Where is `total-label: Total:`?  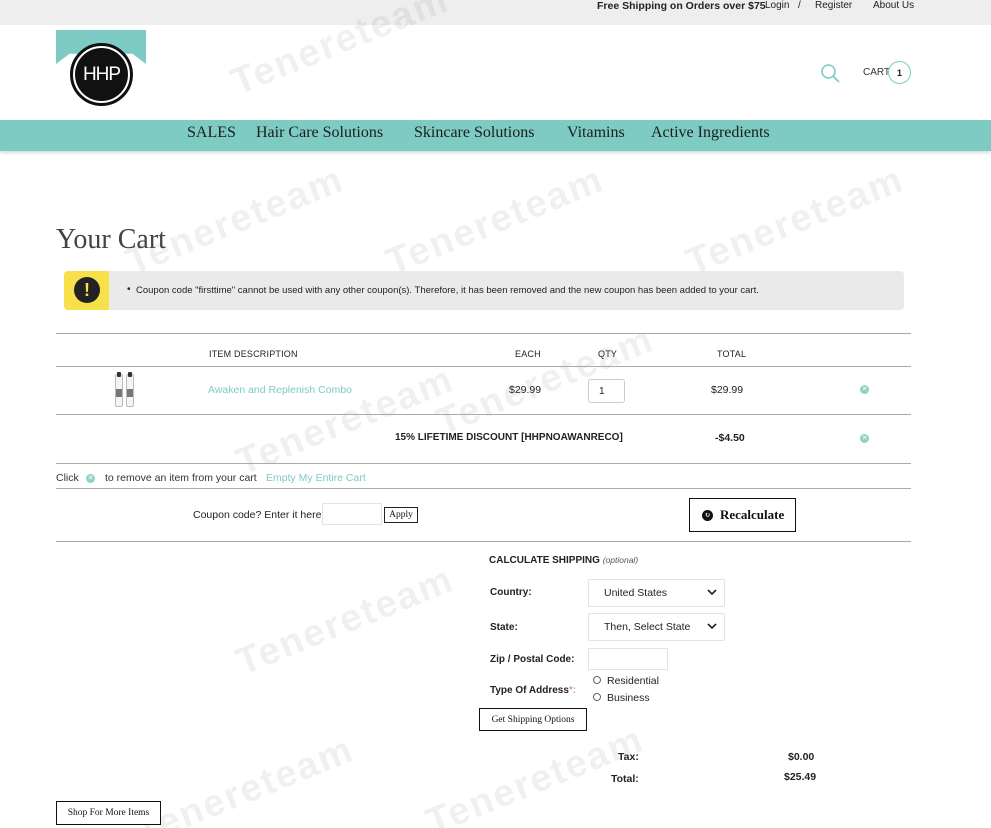 total-label: Total: is located at coordinates (625, 779).